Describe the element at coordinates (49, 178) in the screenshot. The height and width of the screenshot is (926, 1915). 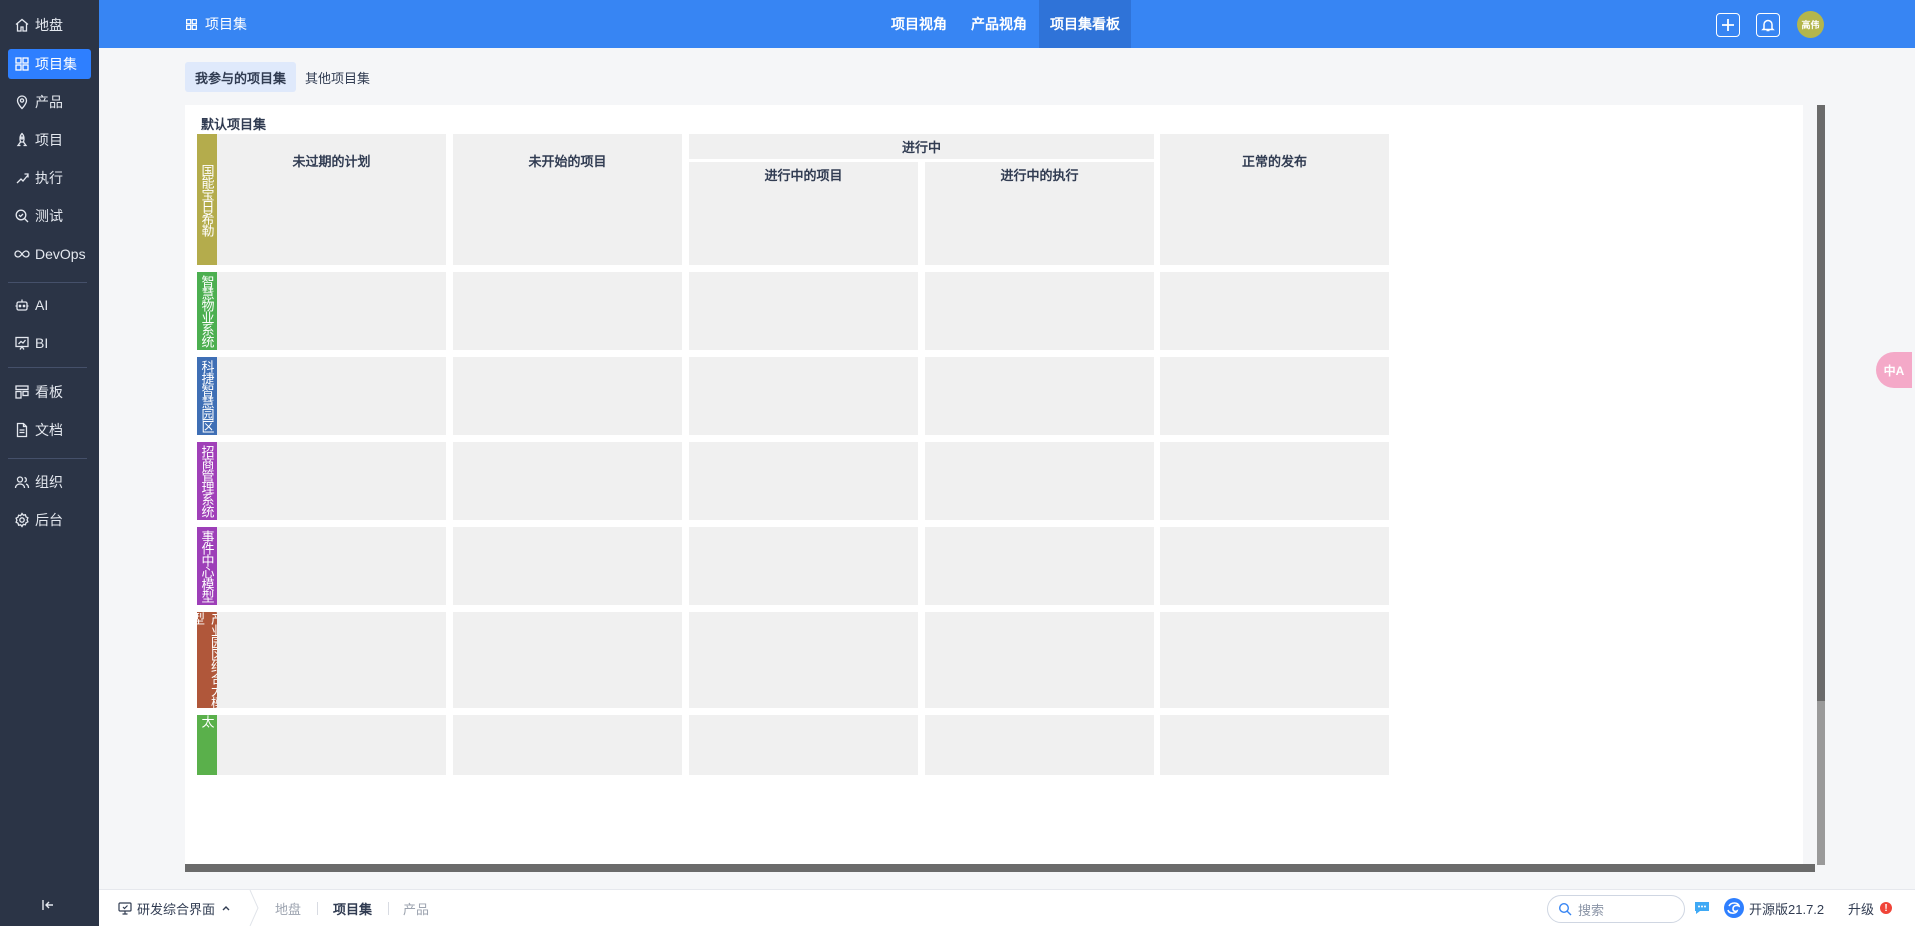
I see `sidebar-item-execution: 执行` at that location.